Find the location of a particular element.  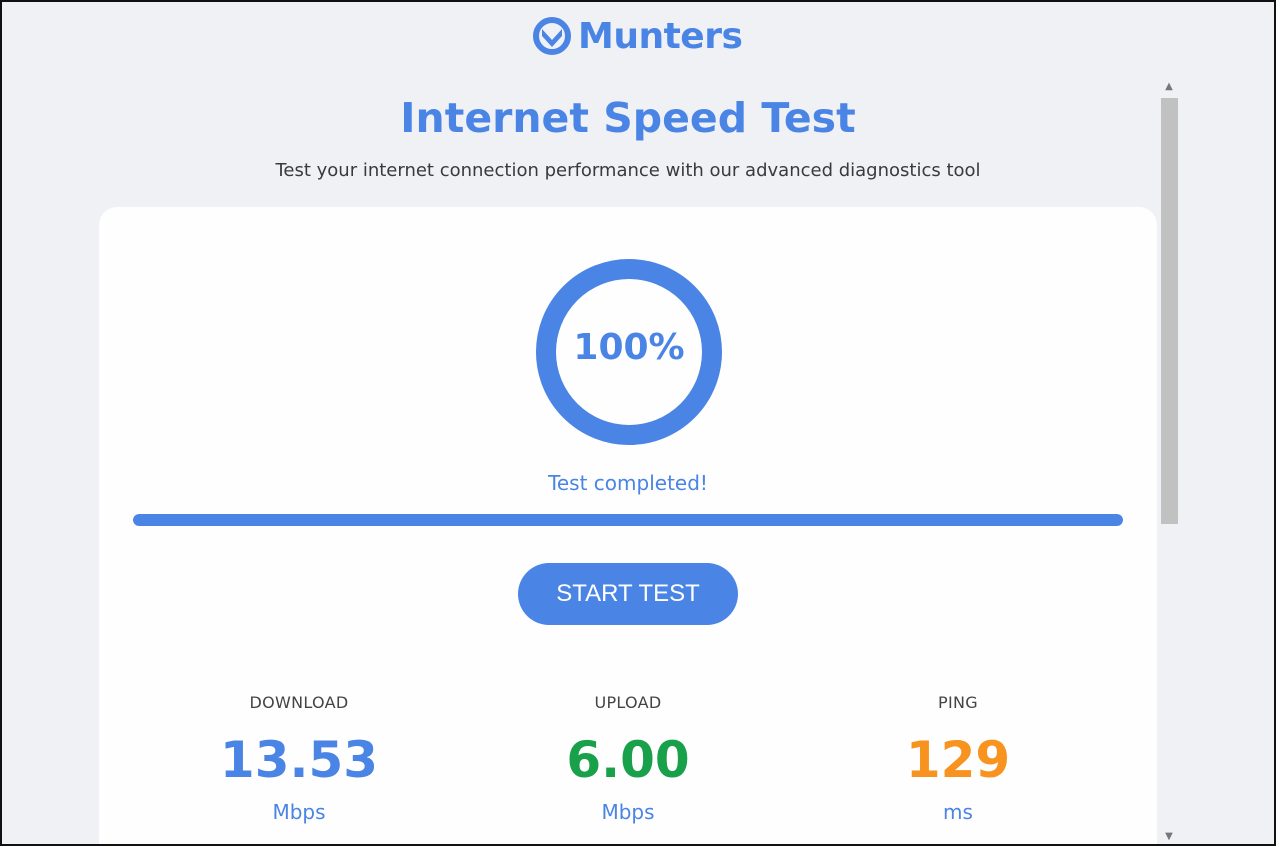

brand-name: Munters is located at coordinates (660, 36).